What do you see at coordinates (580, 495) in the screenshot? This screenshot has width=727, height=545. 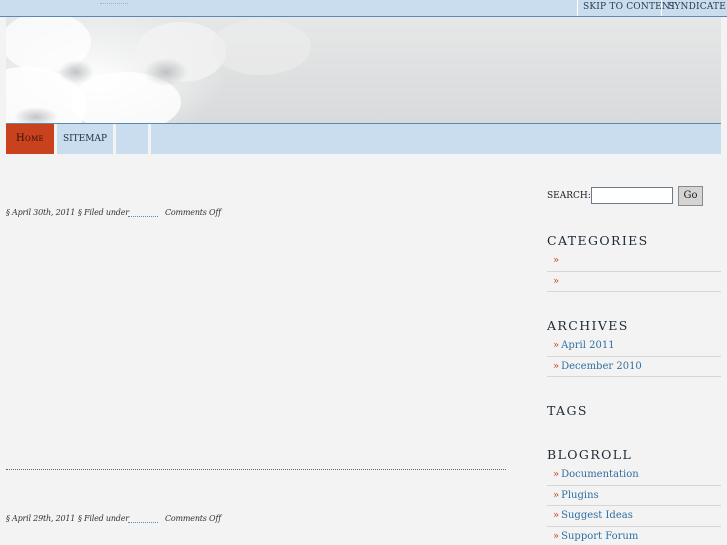 I see `blogroll-link-label: Plugins` at bounding box center [580, 495].